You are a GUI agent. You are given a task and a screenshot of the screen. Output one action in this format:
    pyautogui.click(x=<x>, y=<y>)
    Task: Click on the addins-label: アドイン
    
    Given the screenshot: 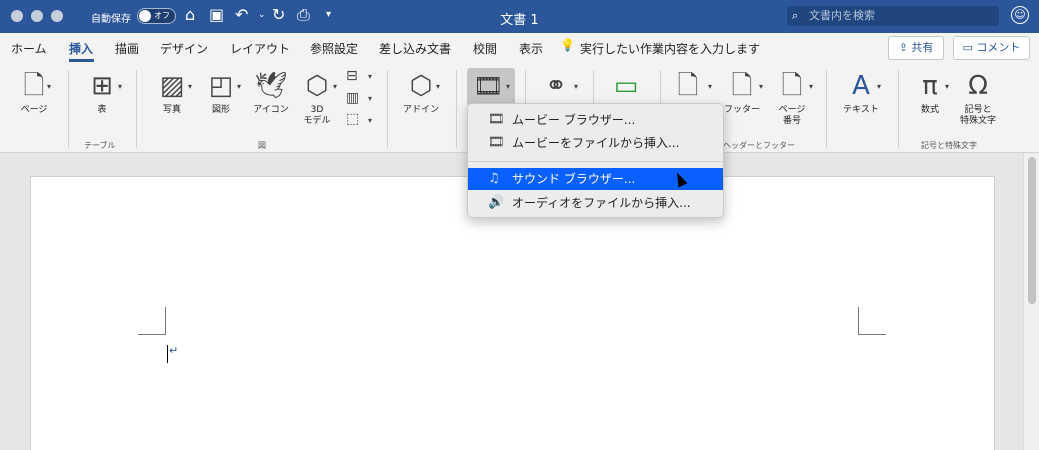 What is the action you would take?
    pyautogui.click(x=420, y=110)
    